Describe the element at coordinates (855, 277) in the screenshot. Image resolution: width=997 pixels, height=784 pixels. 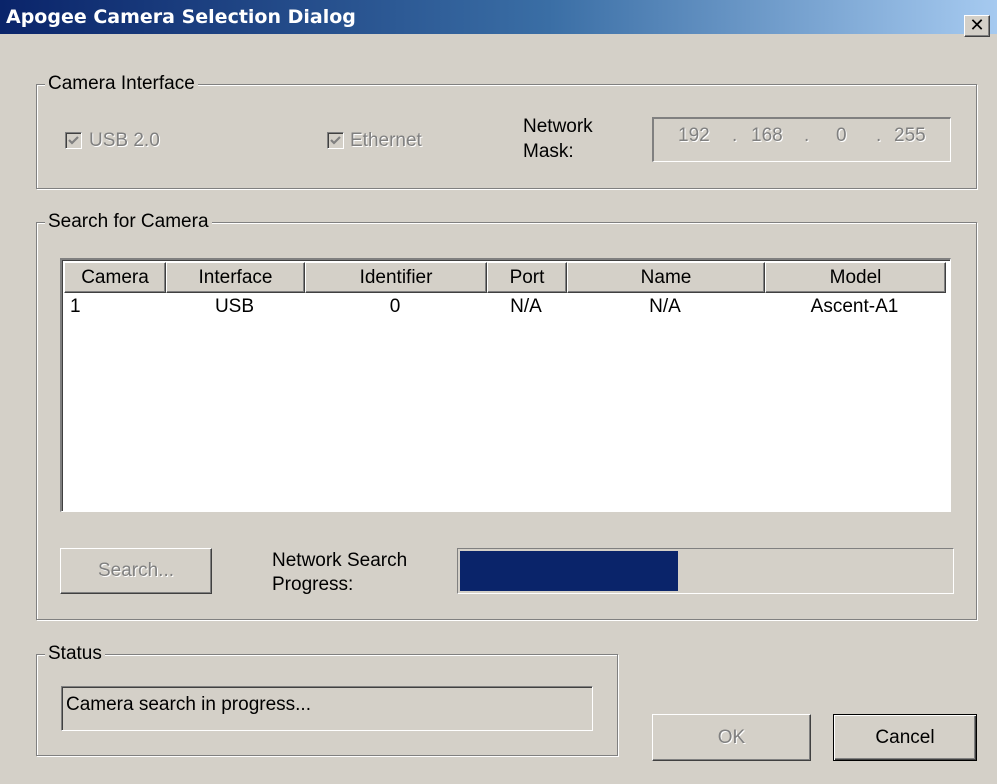
I see `column-header-model: Model` at that location.